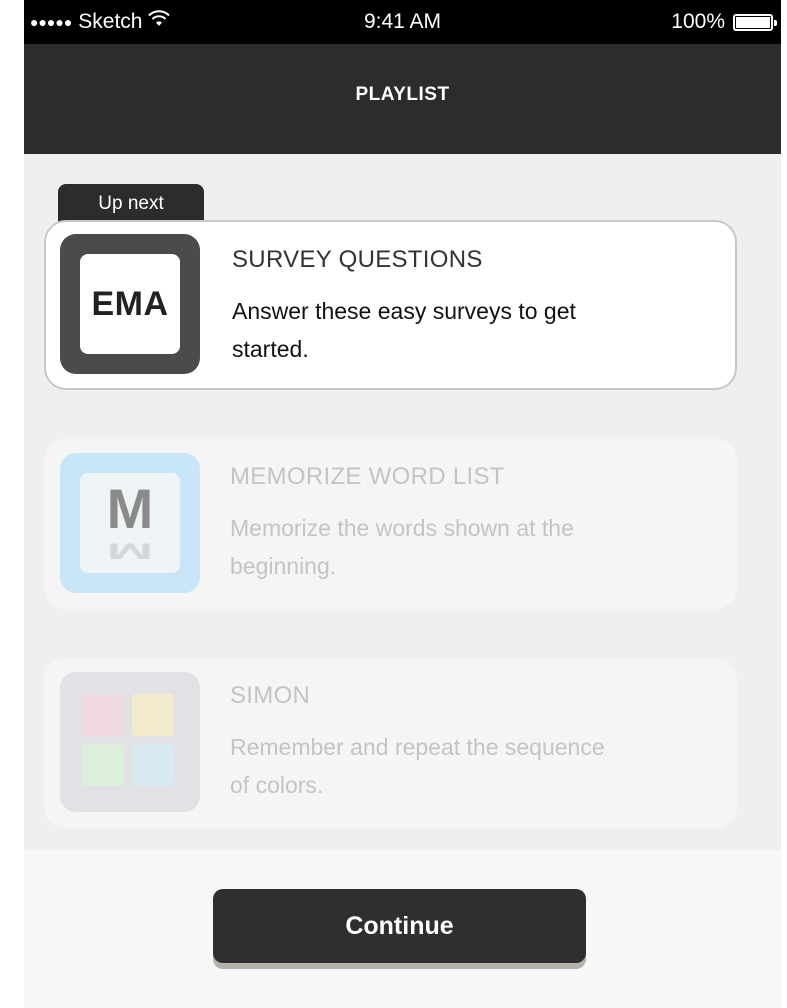 The width and height of the screenshot is (787, 1008). I want to click on ema-icon: EMA, so click(130, 304).